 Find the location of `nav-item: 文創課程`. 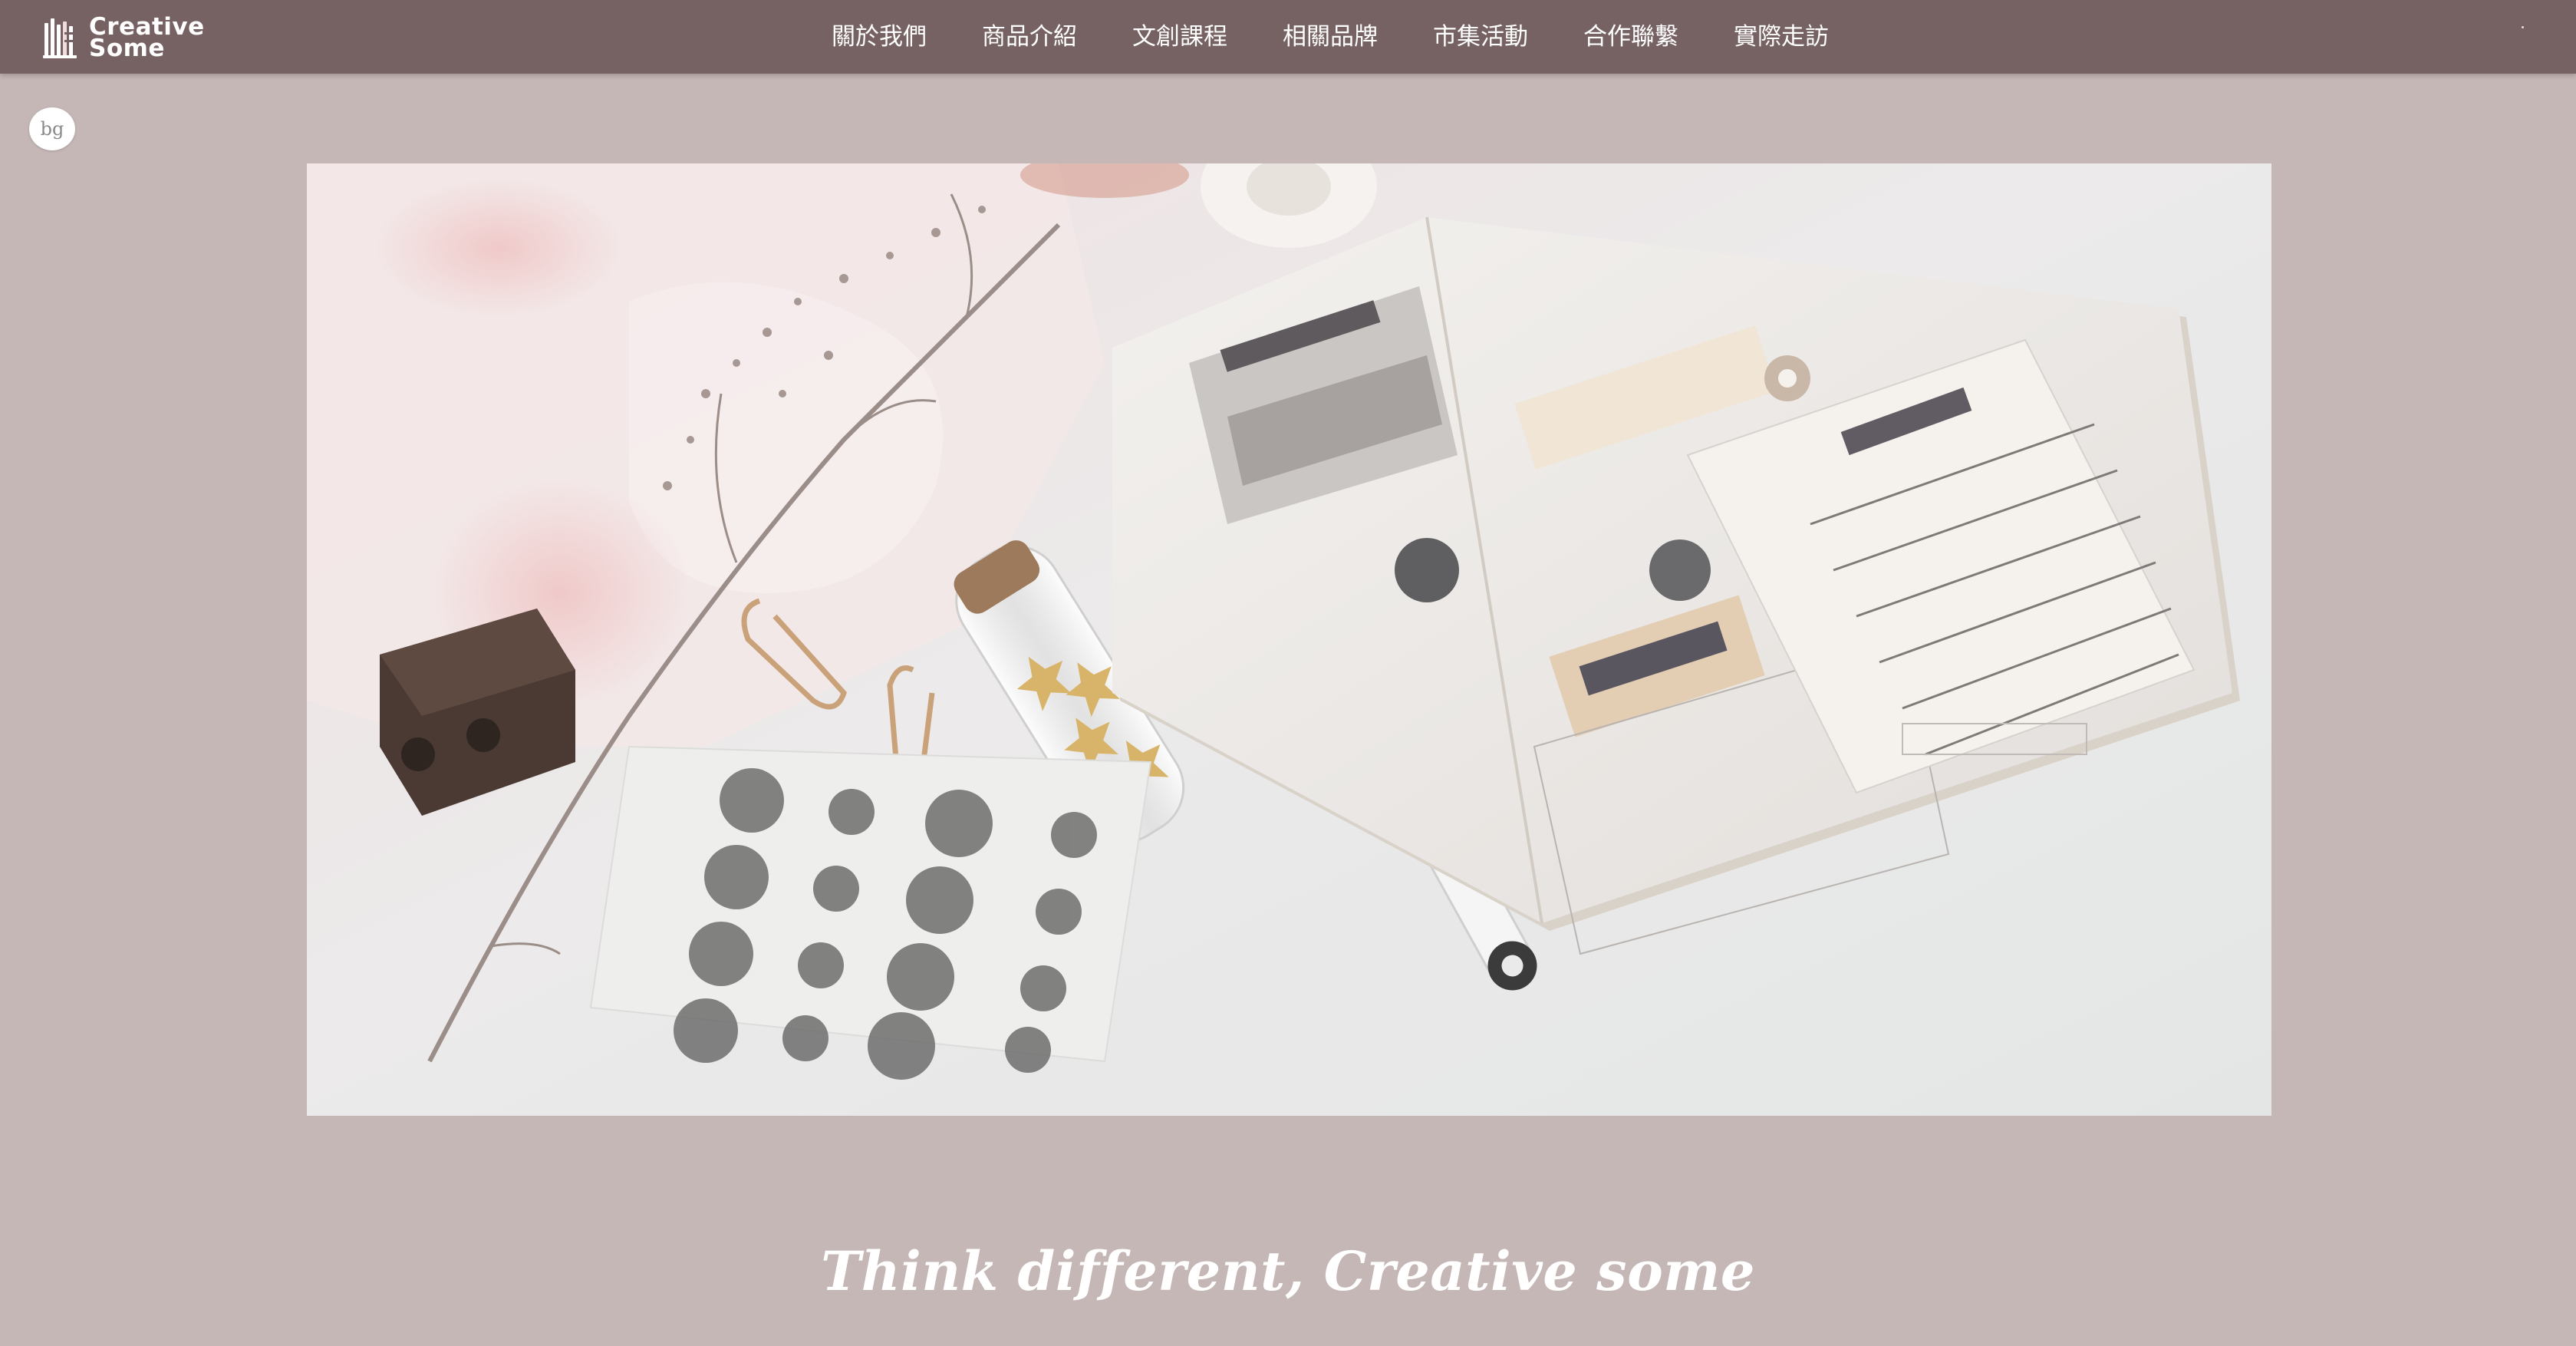

nav-item: 文創課程 is located at coordinates (1180, 37).